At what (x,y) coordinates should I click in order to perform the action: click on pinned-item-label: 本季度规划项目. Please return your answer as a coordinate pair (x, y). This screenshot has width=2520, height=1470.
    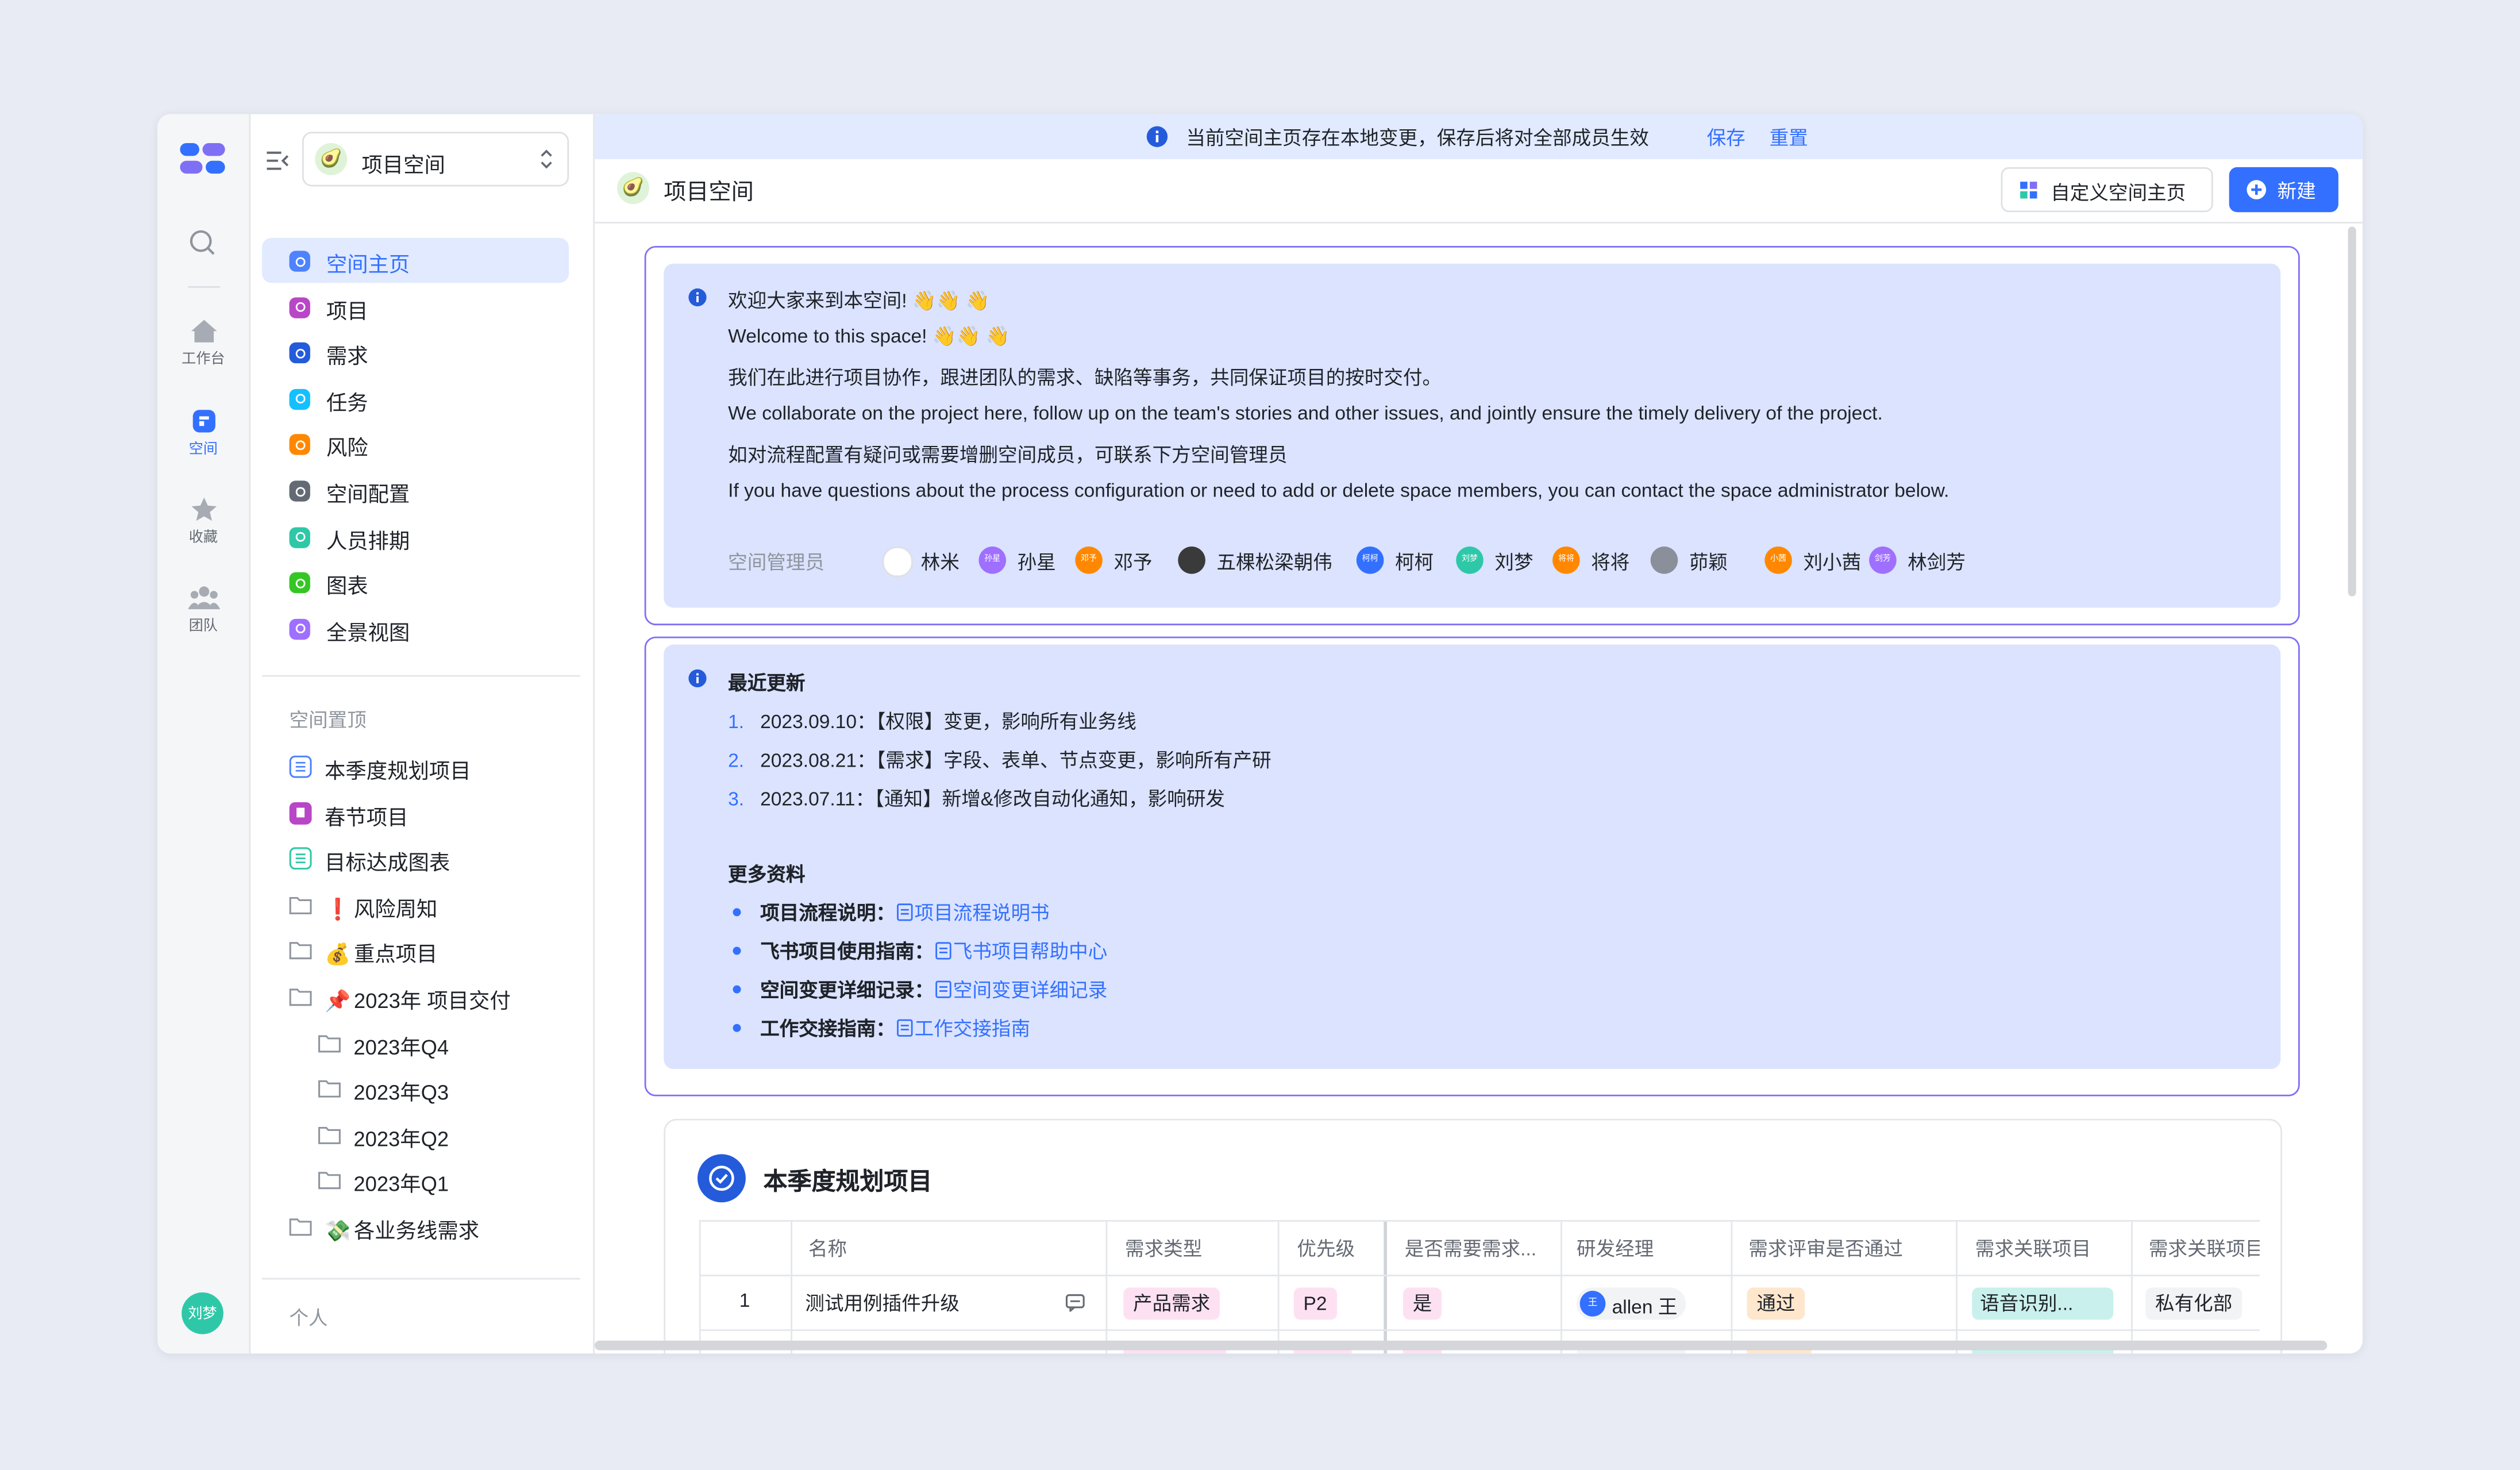
    Looking at the image, I should click on (398, 771).